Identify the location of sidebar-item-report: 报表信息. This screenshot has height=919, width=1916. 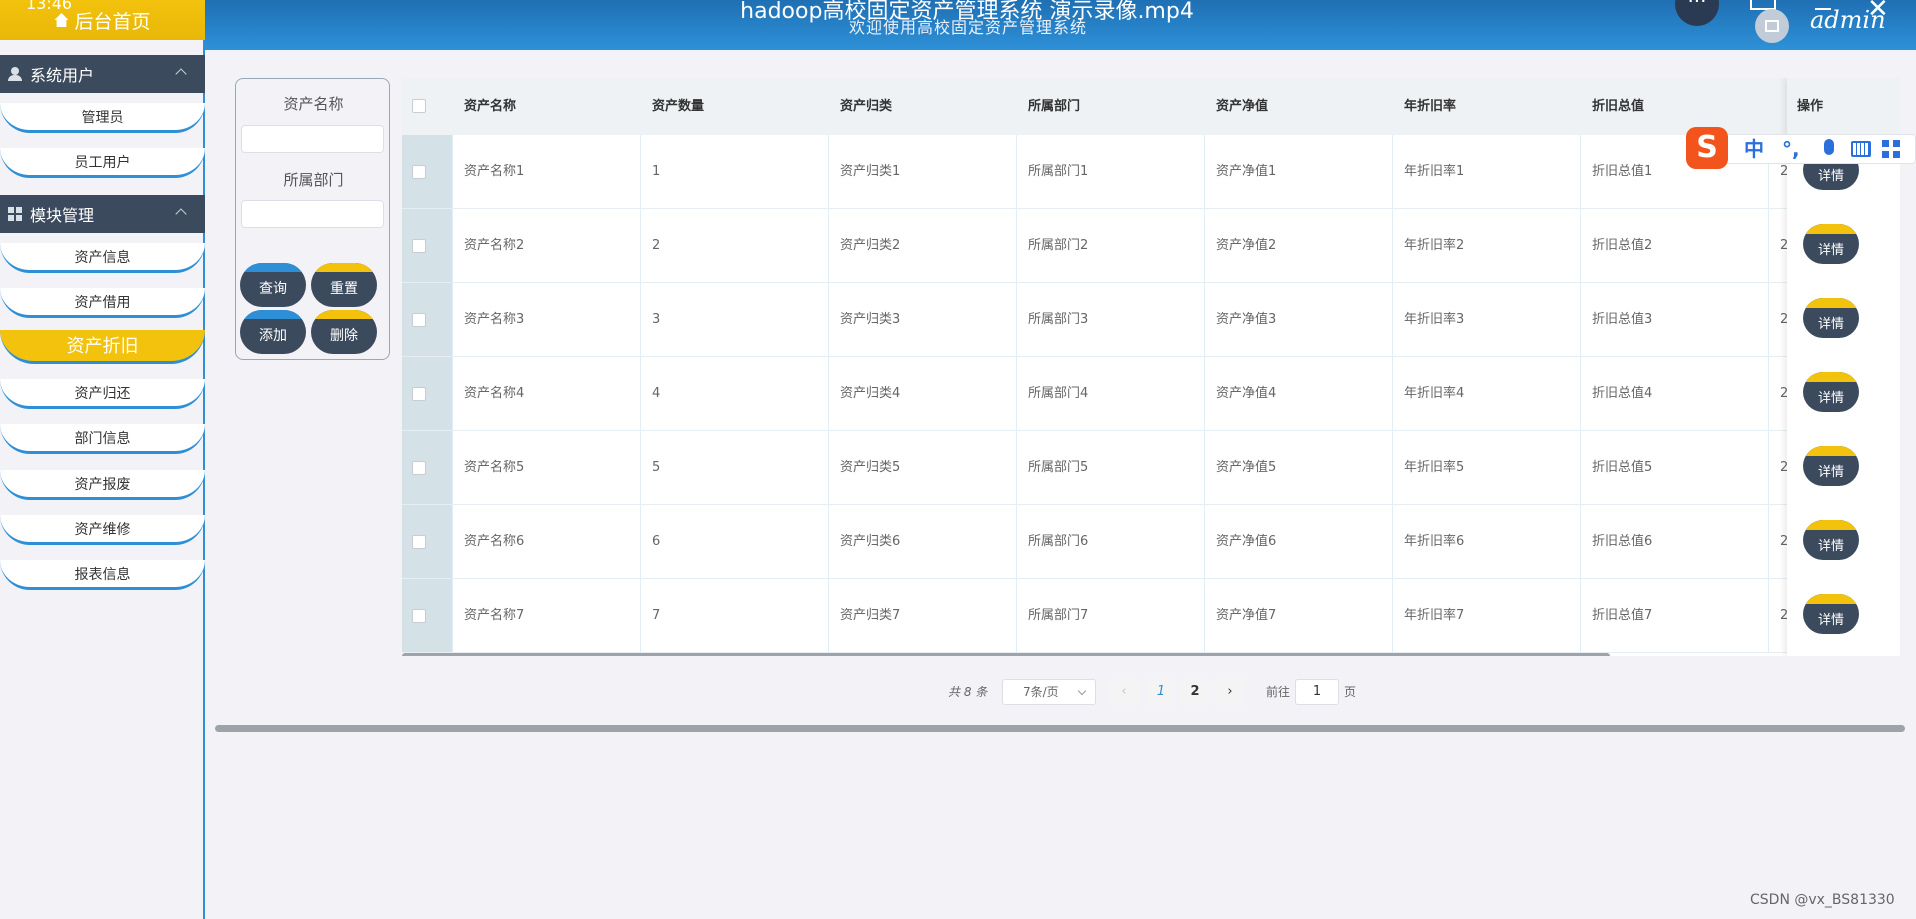
(102, 575).